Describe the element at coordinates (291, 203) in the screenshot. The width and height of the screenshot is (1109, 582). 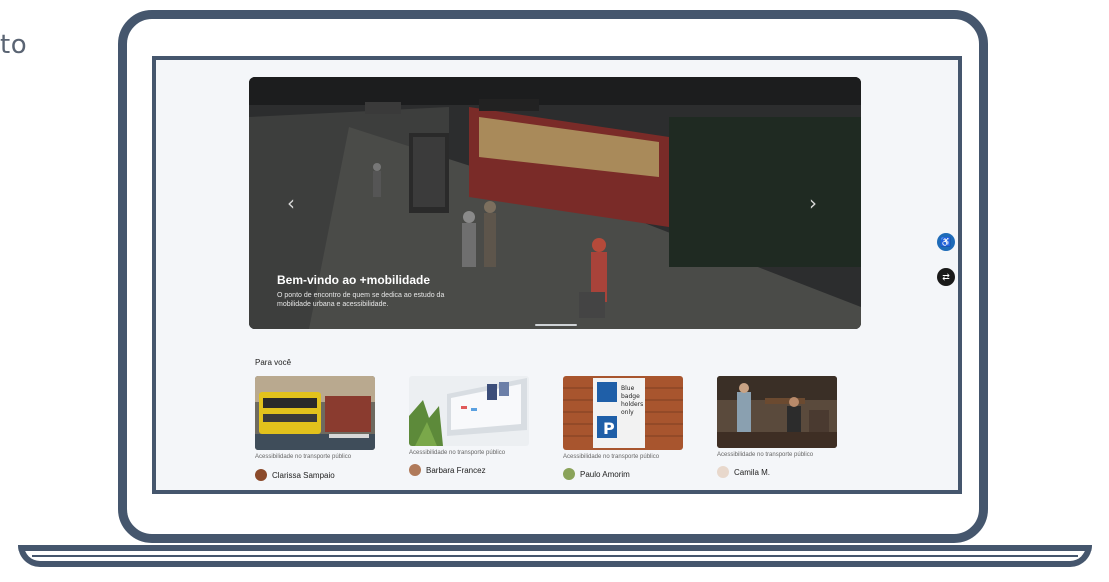
I see `chevron-left-icon: ‹` at that location.